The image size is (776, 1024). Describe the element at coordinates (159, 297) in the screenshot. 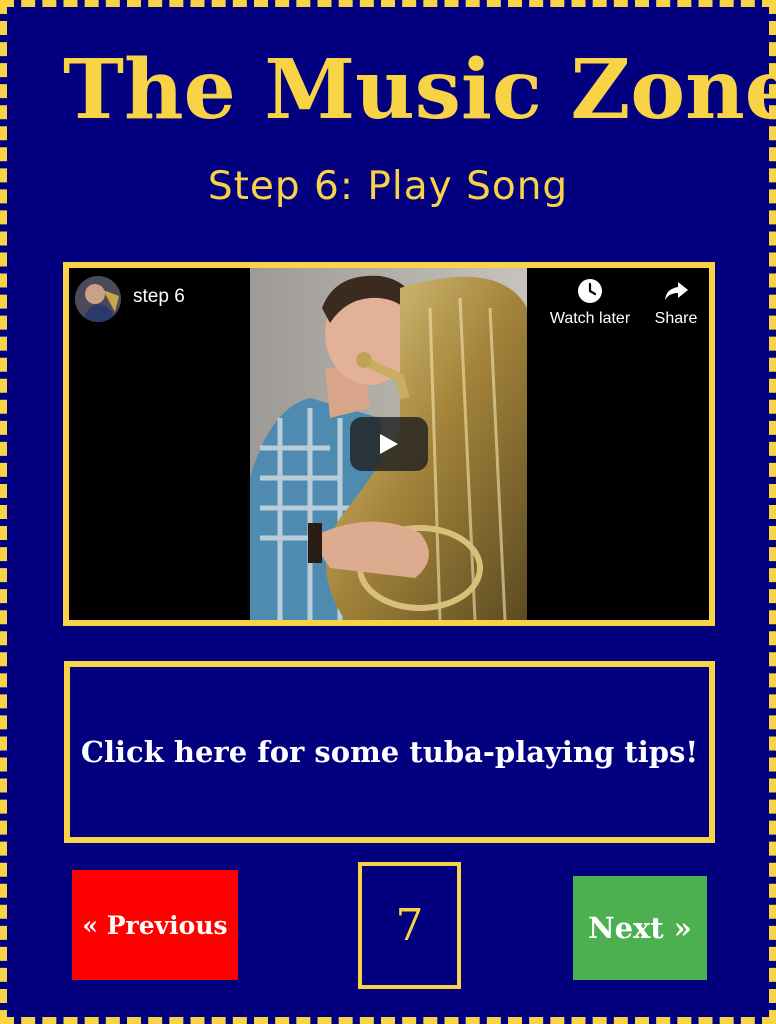

I see `video-title: step 6` at that location.